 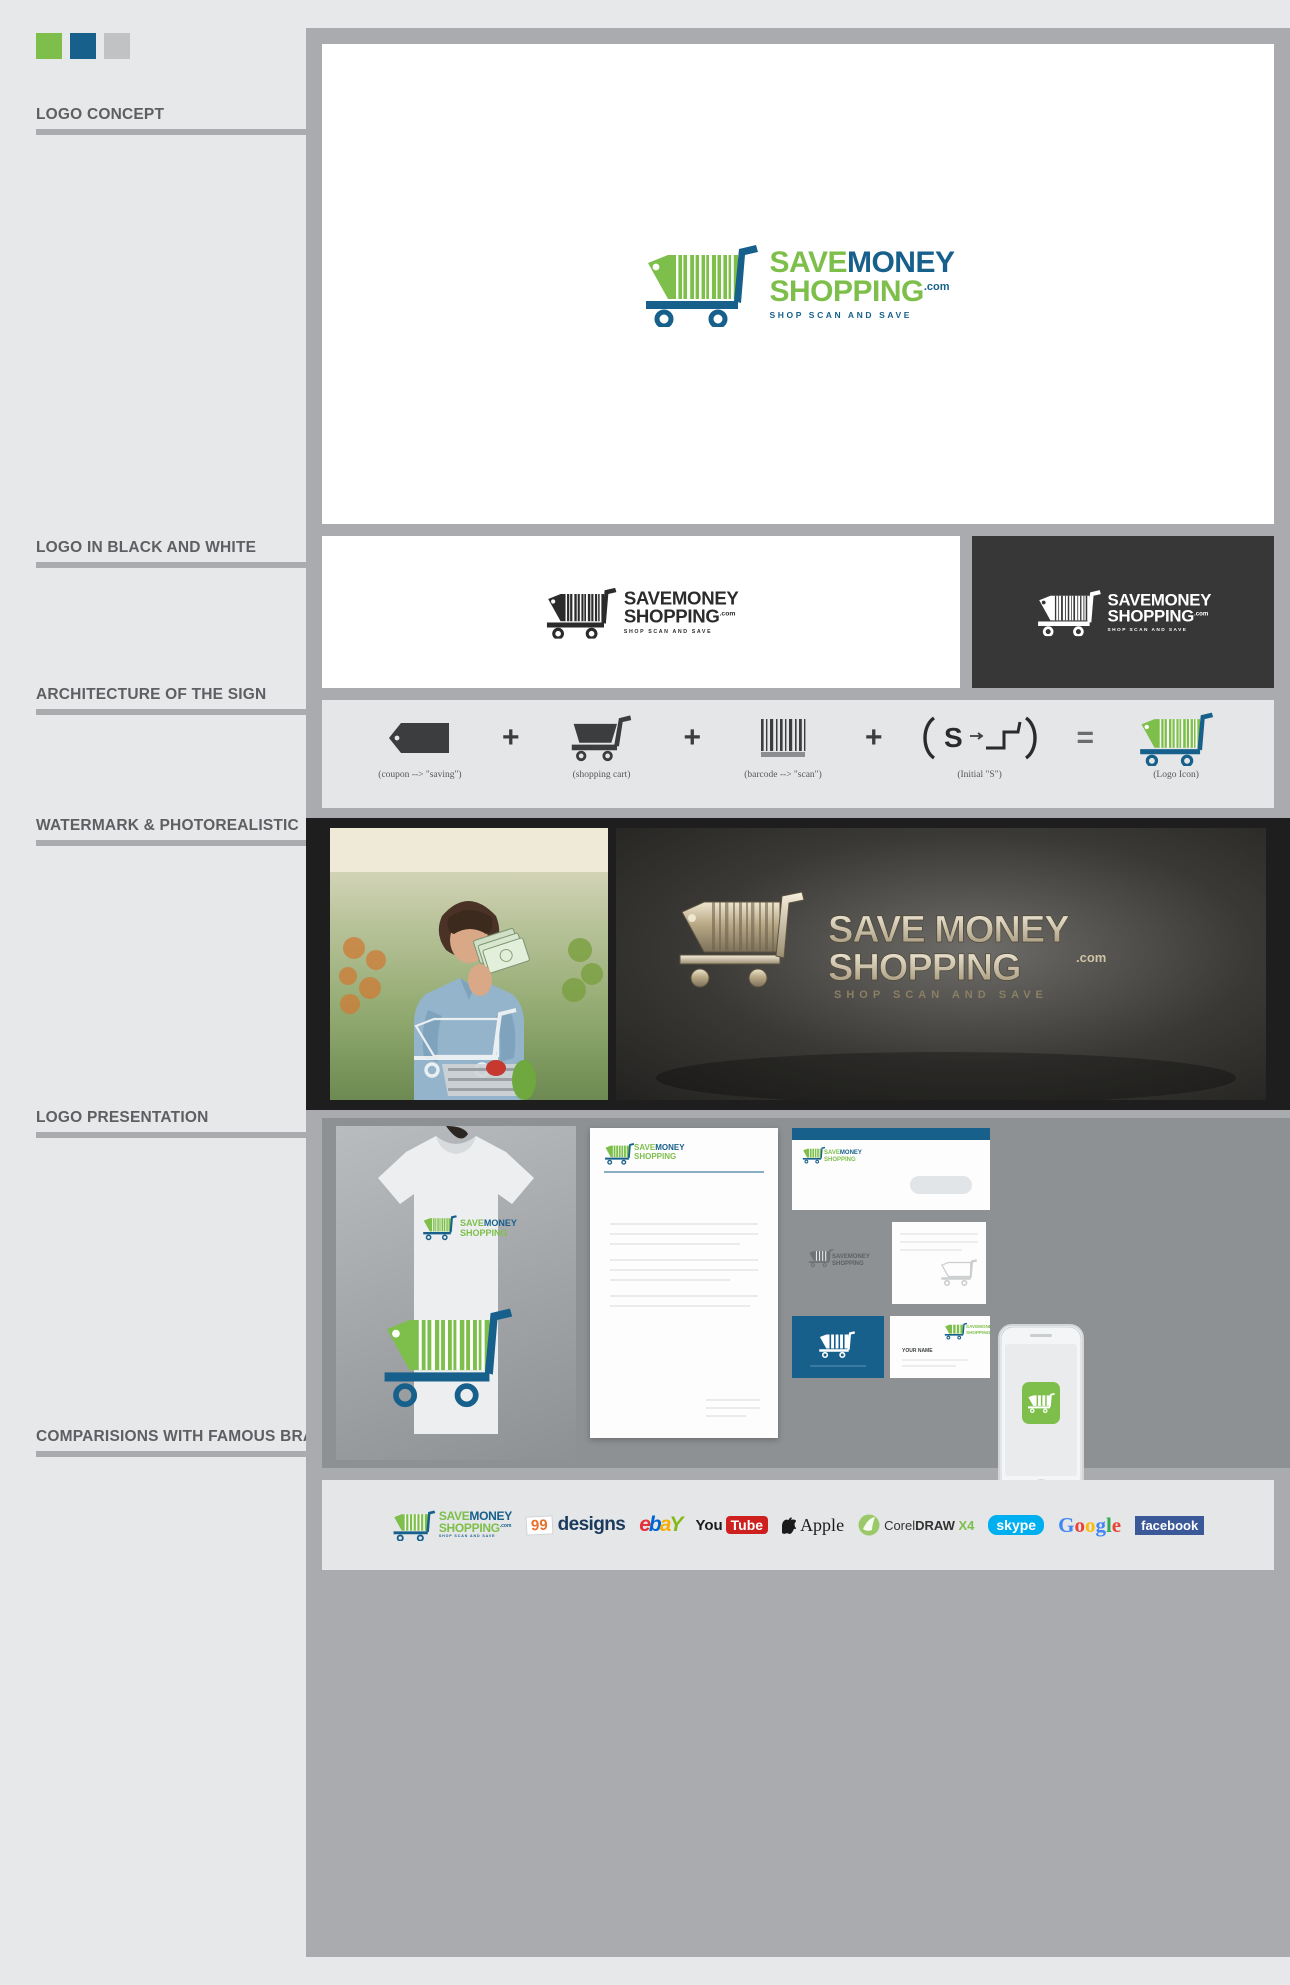 What do you see at coordinates (900, 1525) in the screenshot?
I see `coreldraw-corel: Corel` at bounding box center [900, 1525].